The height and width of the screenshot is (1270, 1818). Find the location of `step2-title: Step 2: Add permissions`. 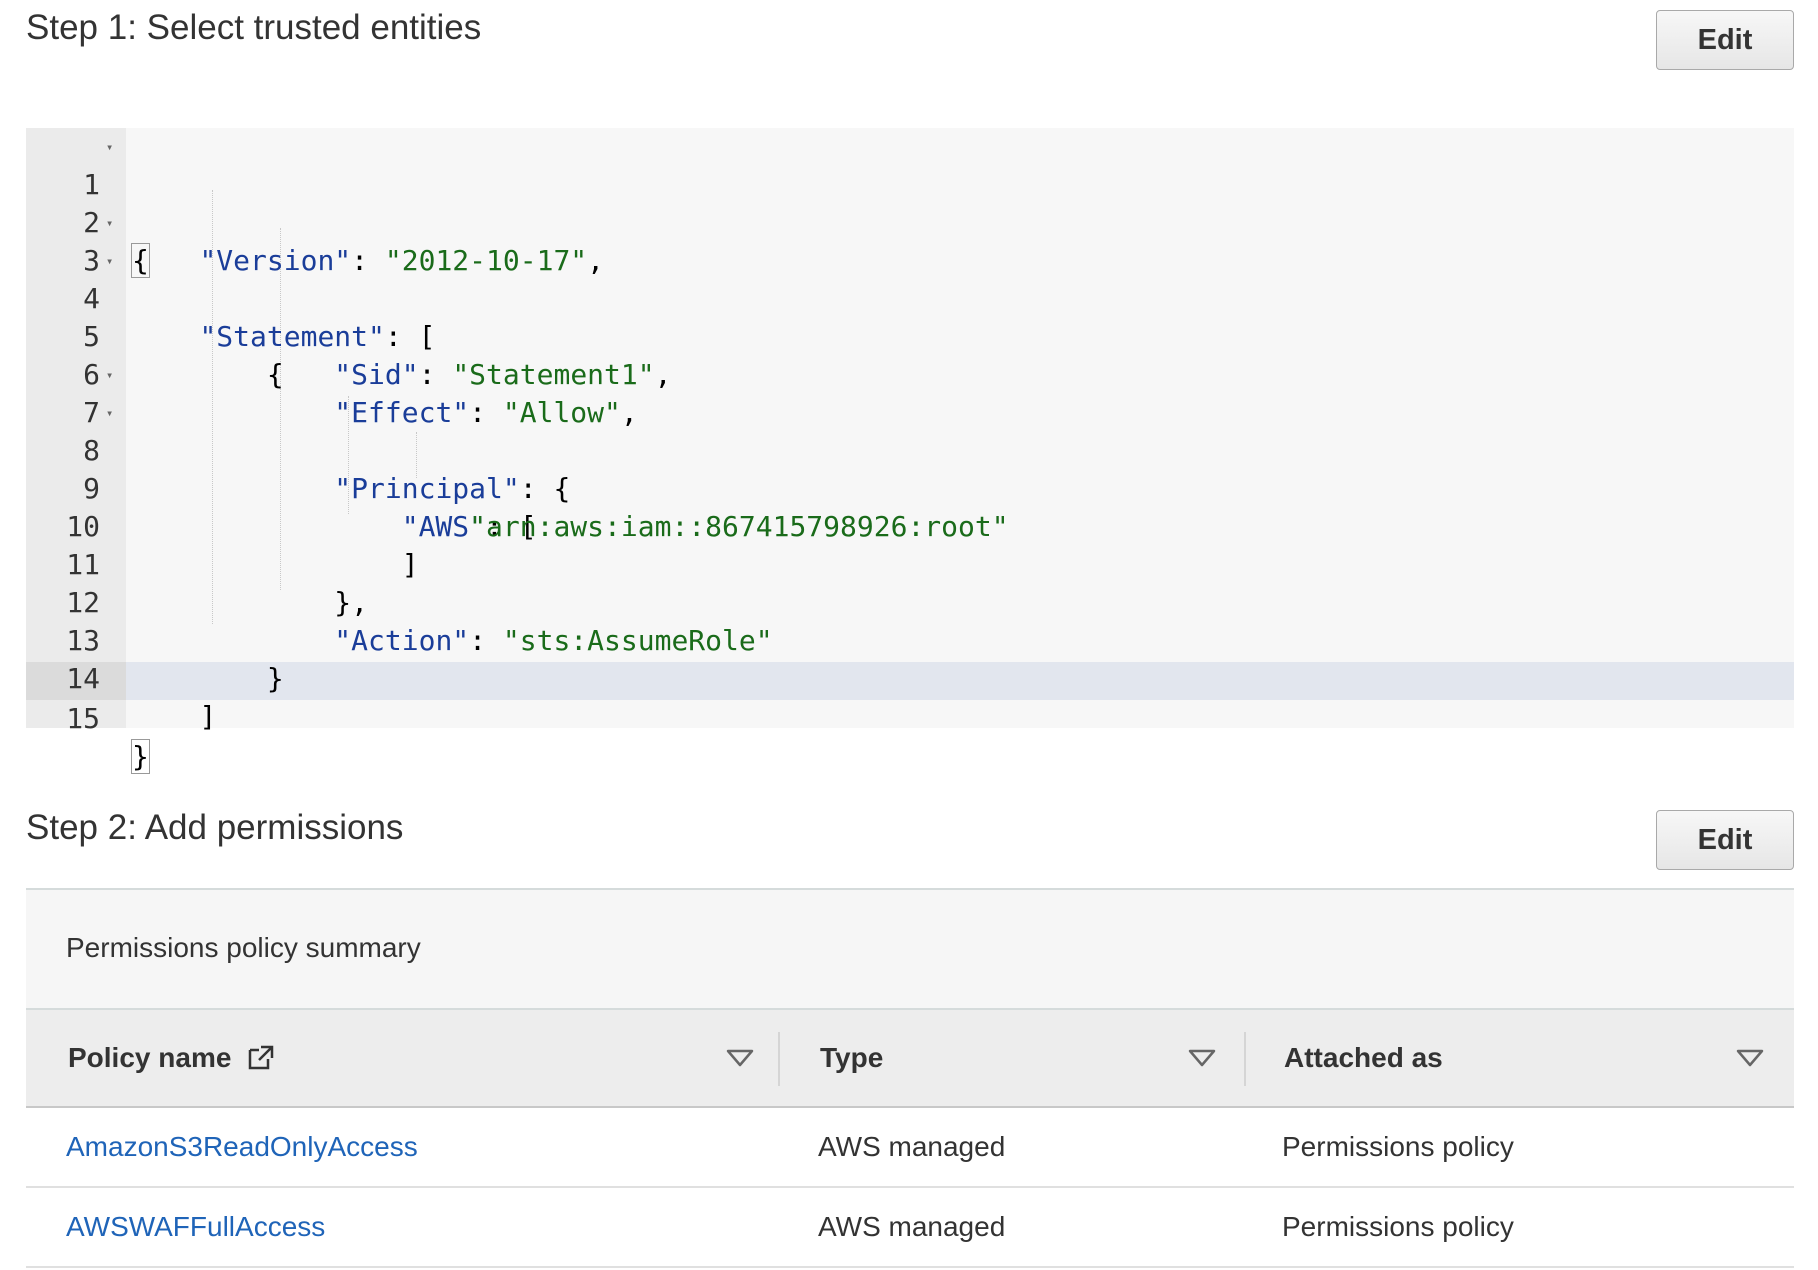

step2-title: Step 2: Add permissions is located at coordinates (215, 827).